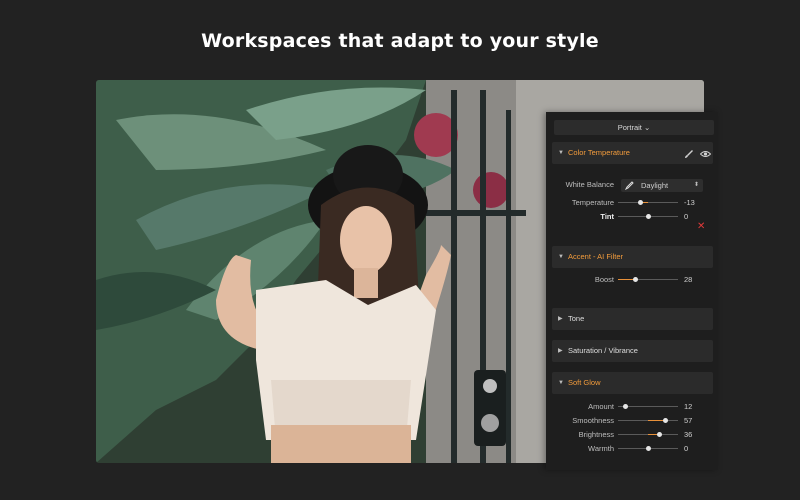 This screenshot has width=800, height=500. What do you see at coordinates (603, 350) in the screenshot?
I see `section-title: Saturation / Vibrance` at bounding box center [603, 350].